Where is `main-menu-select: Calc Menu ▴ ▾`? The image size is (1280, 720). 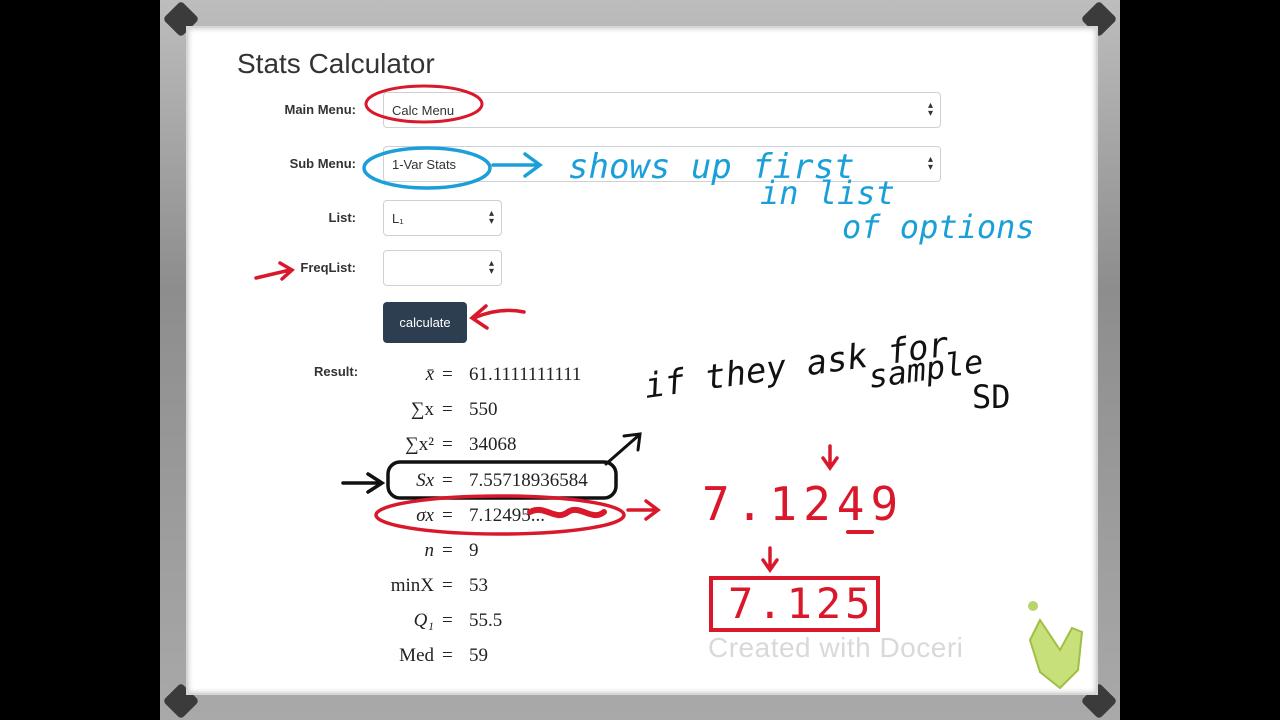 main-menu-select: Calc Menu ▴ ▾ is located at coordinates (662, 110).